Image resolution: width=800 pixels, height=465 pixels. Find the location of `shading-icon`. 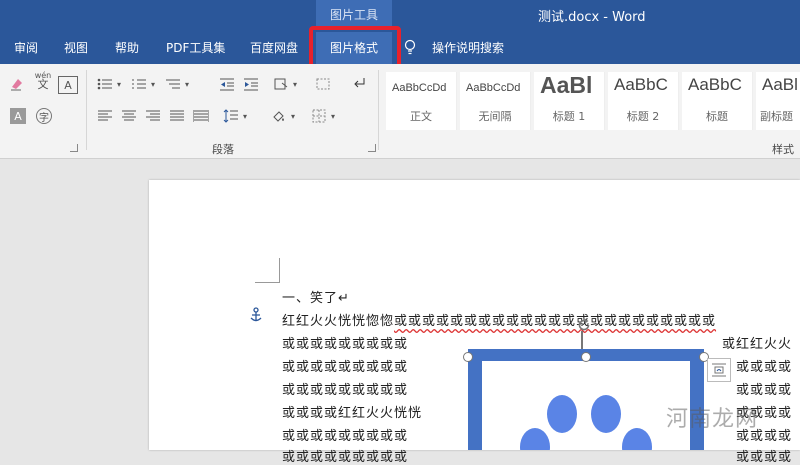

shading-icon is located at coordinates (279, 116).